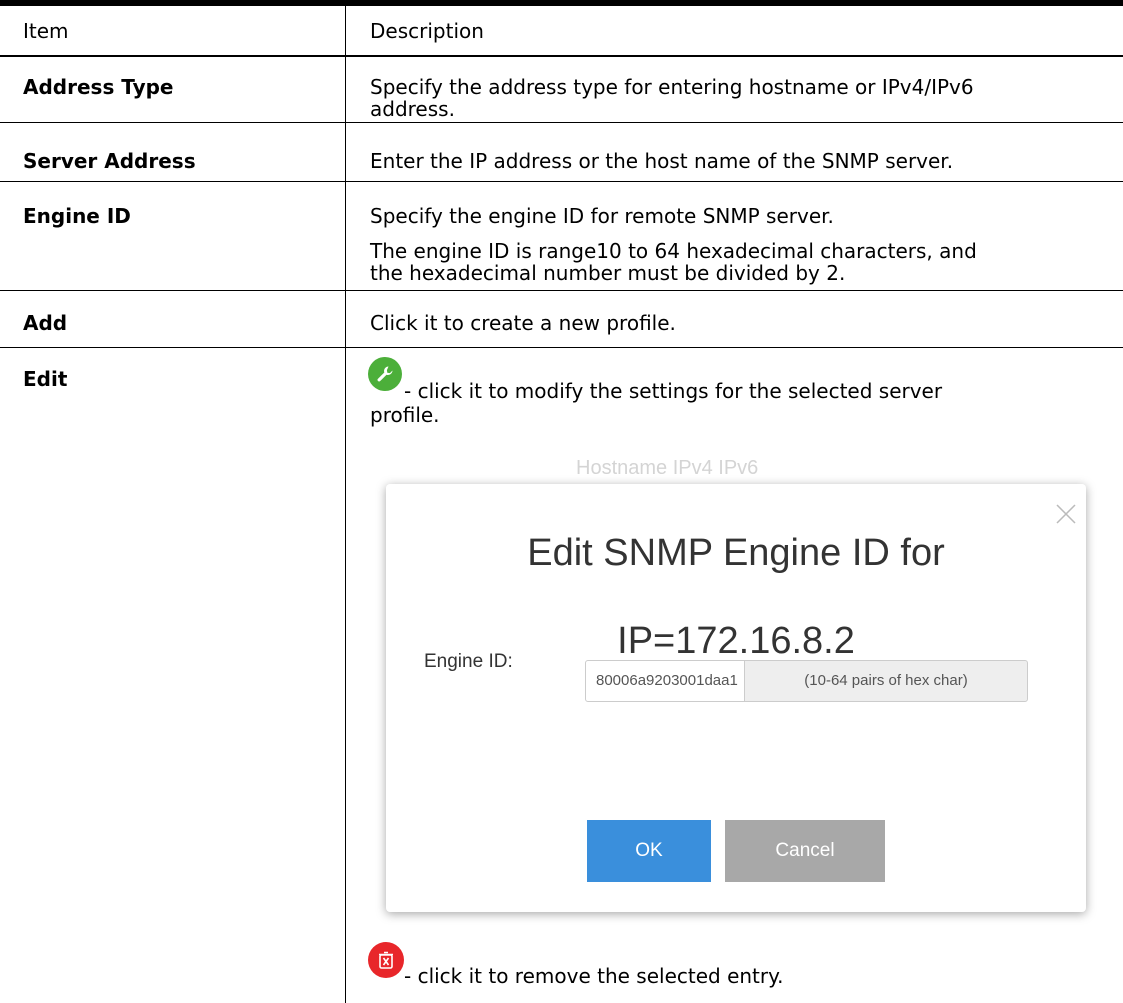 This screenshot has height=1003, width=1123. I want to click on wrench-icon, so click(385, 374).